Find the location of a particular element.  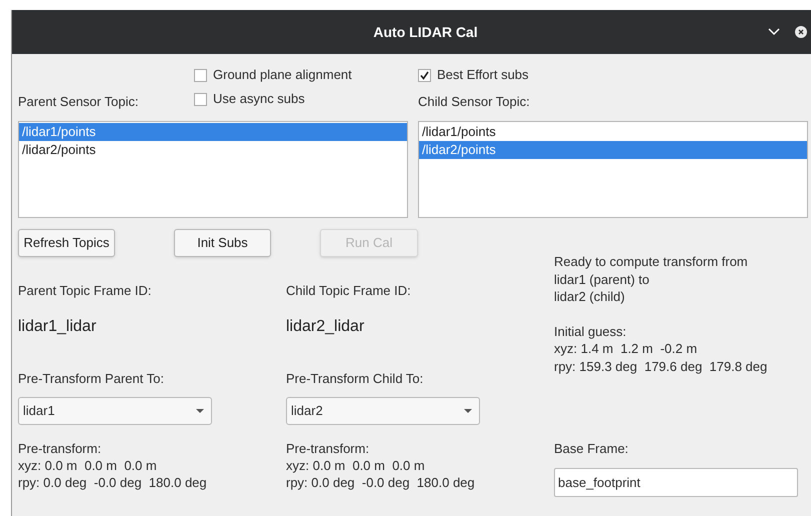

push-button: Refresh Topics is located at coordinates (66, 243).